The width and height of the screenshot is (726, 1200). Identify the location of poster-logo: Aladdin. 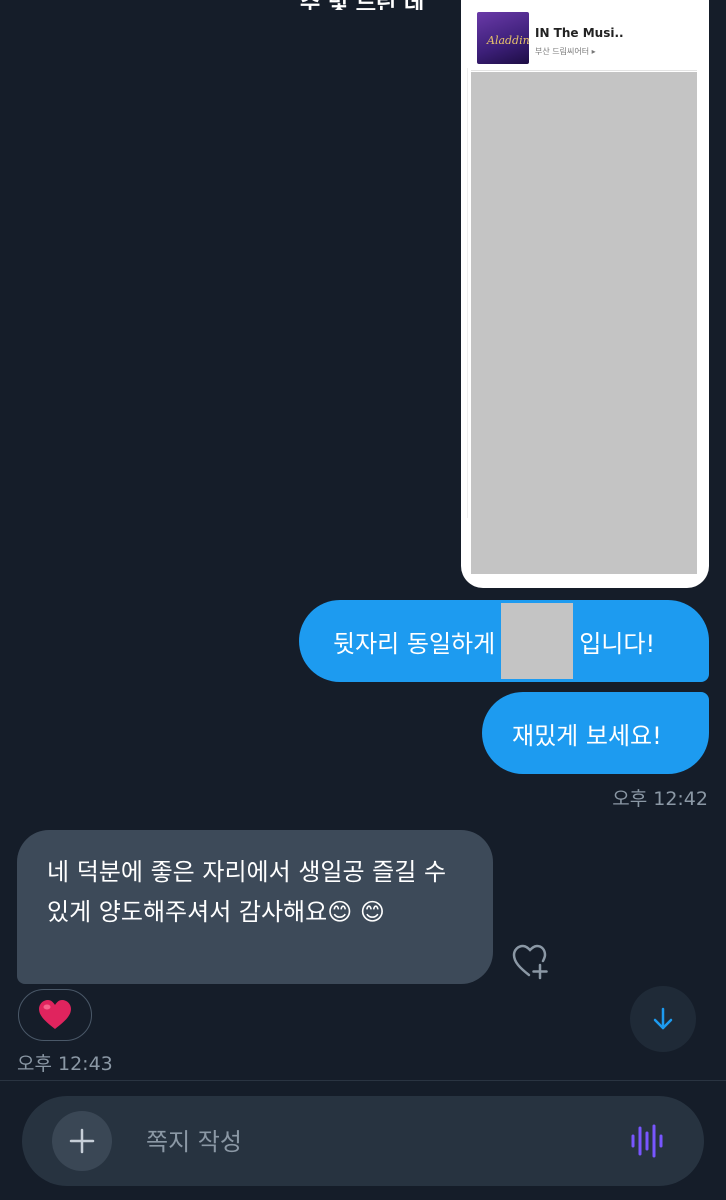
(508, 40).